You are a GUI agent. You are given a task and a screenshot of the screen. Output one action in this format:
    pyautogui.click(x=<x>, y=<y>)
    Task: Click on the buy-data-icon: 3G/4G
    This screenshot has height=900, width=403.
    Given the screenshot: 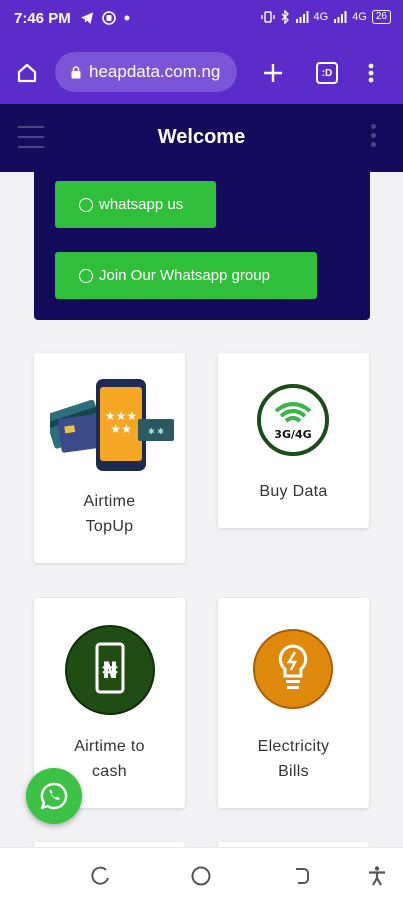 What is the action you would take?
    pyautogui.click(x=293, y=420)
    